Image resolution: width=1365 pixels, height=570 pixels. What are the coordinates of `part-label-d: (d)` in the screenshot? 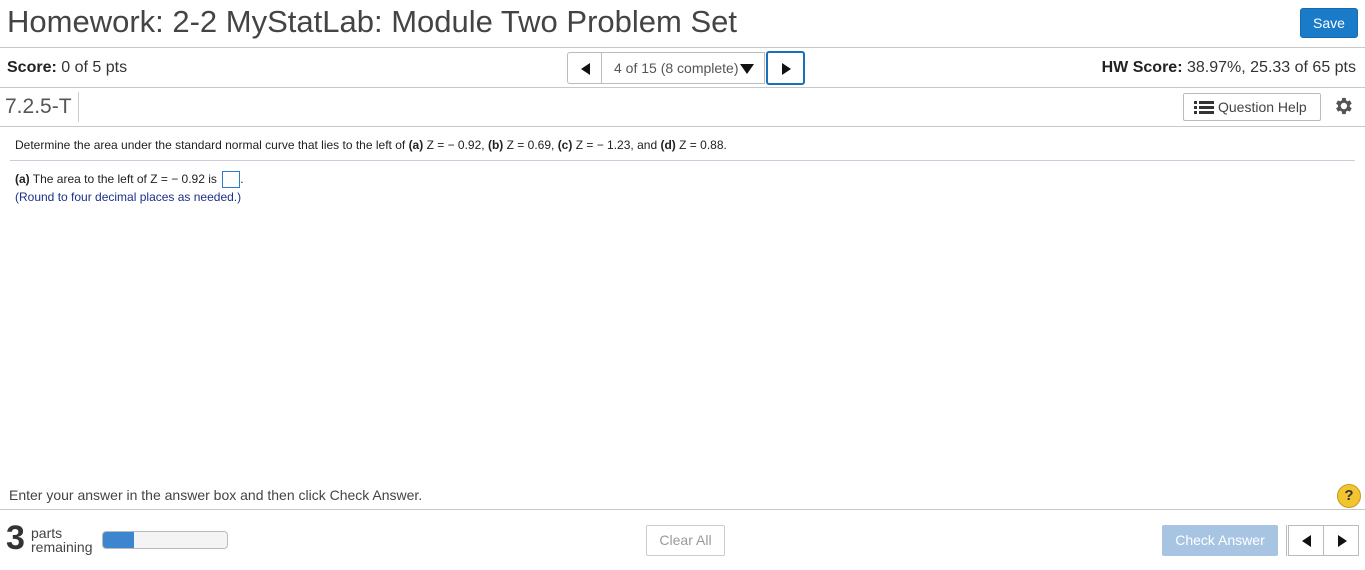 It's located at (668, 145).